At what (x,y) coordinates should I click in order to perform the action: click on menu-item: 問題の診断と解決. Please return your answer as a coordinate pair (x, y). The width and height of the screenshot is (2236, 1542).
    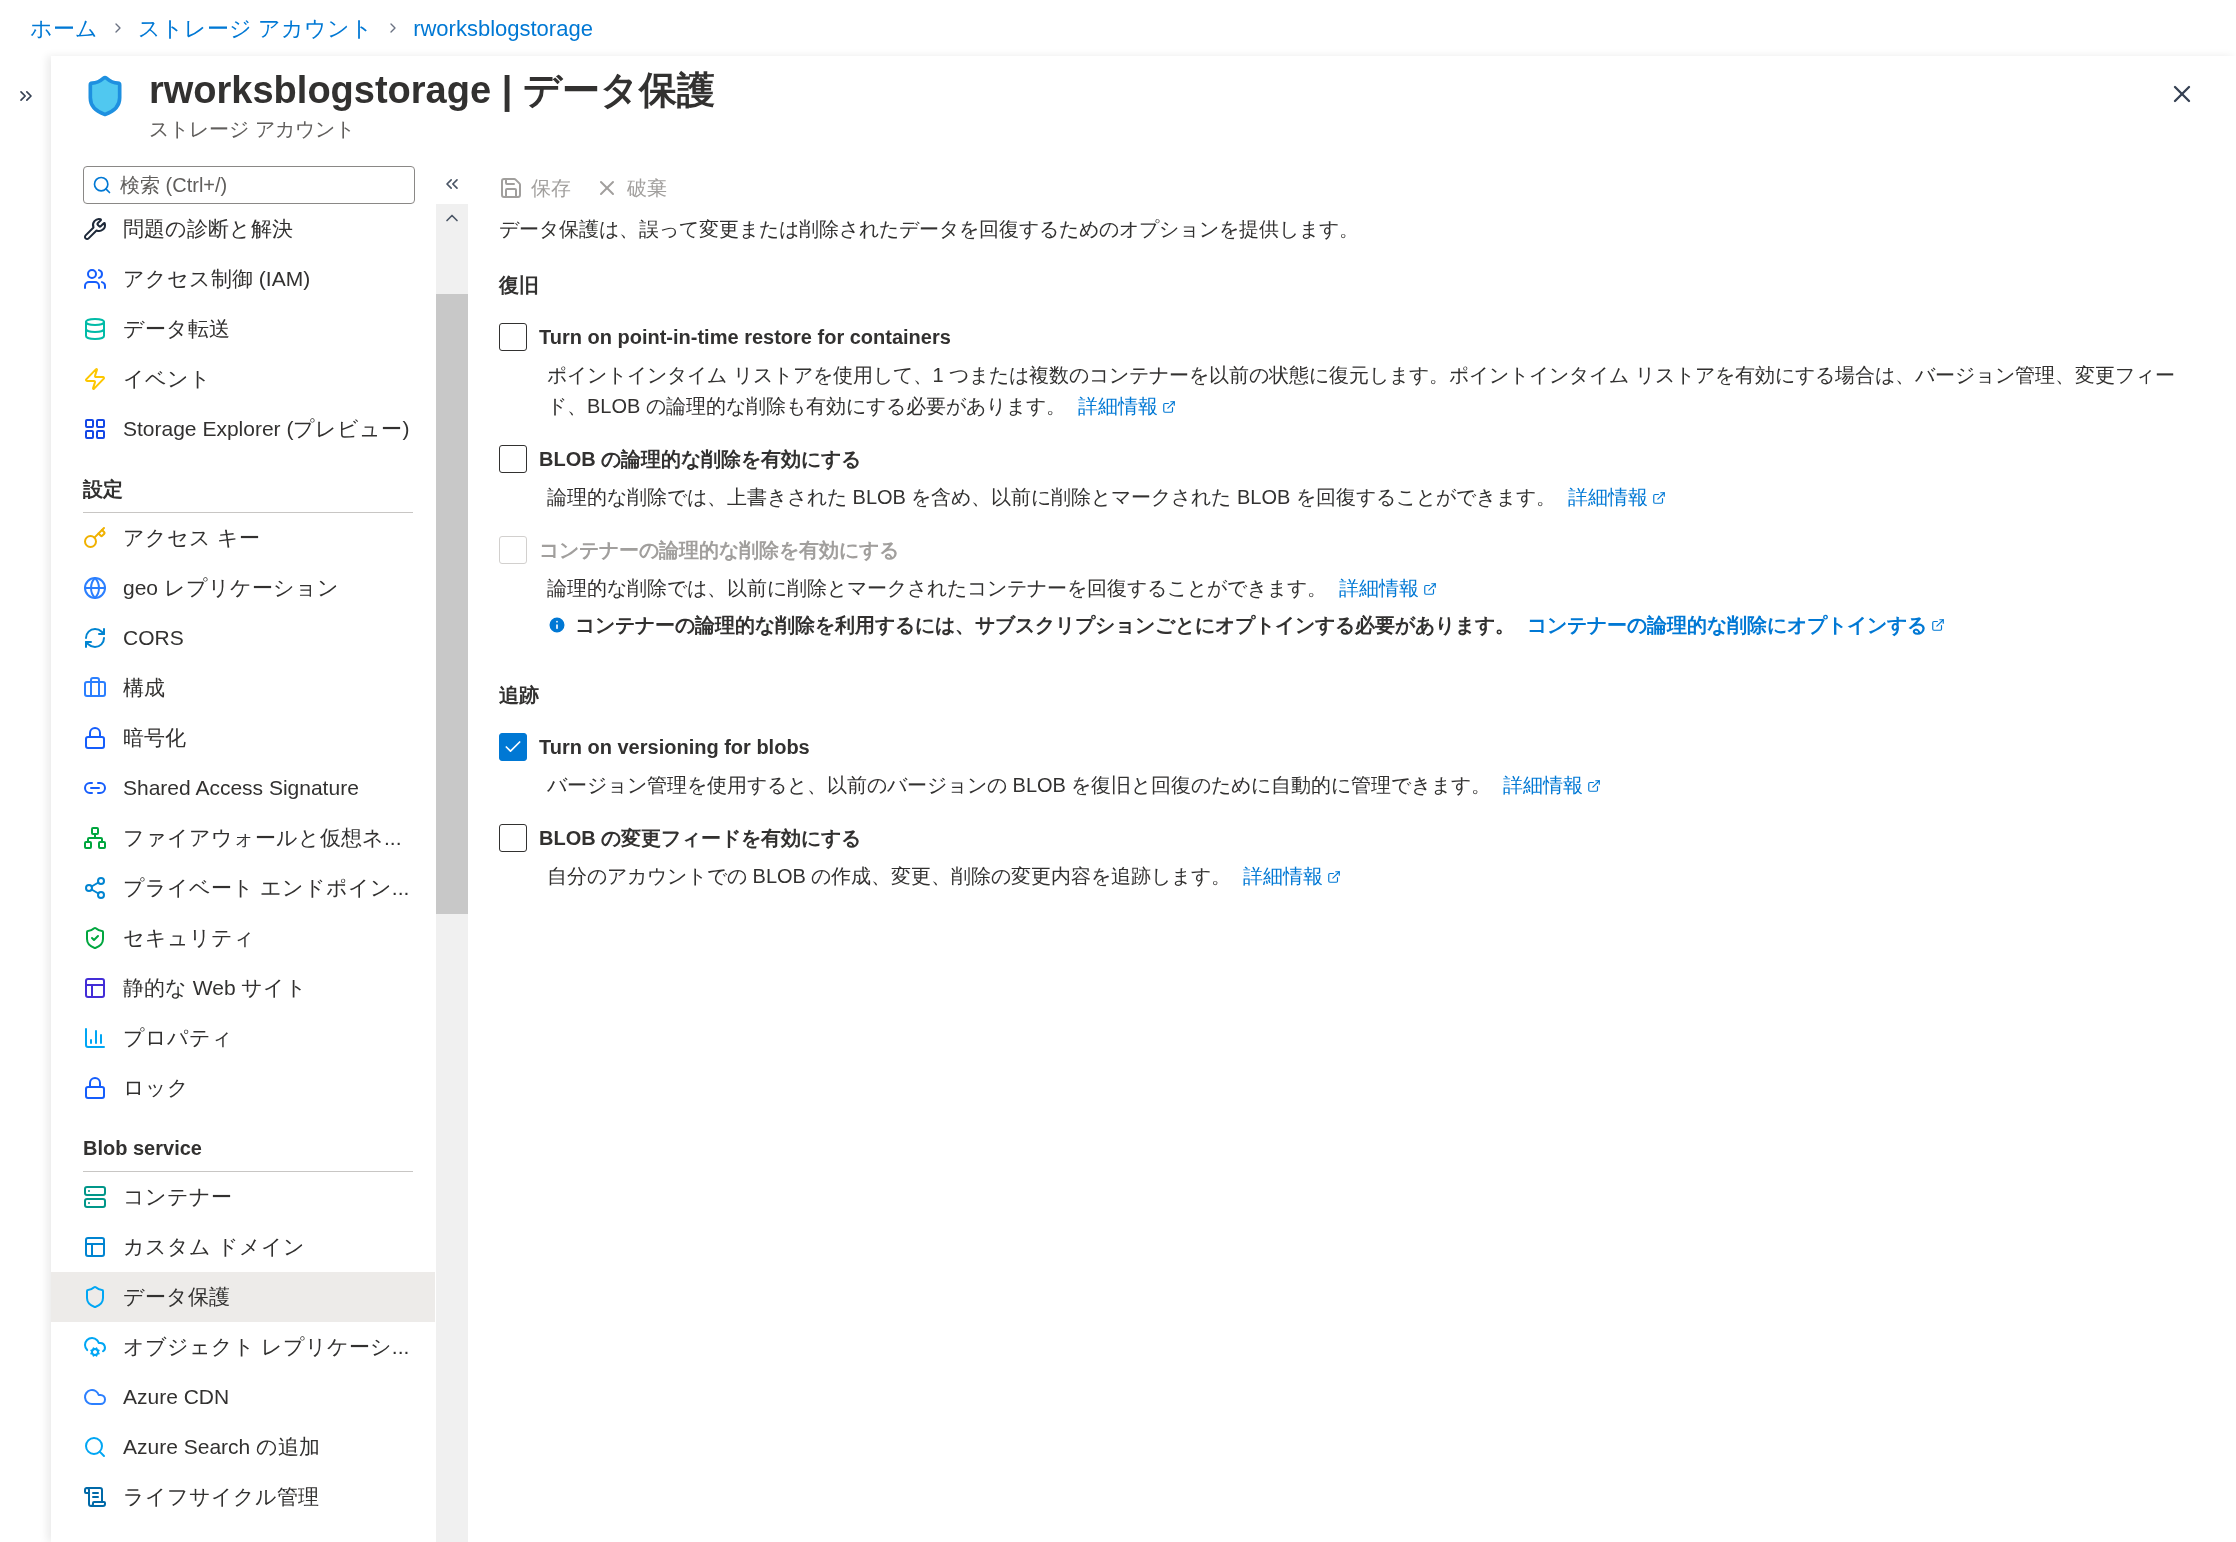
    Looking at the image, I should click on (243, 229).